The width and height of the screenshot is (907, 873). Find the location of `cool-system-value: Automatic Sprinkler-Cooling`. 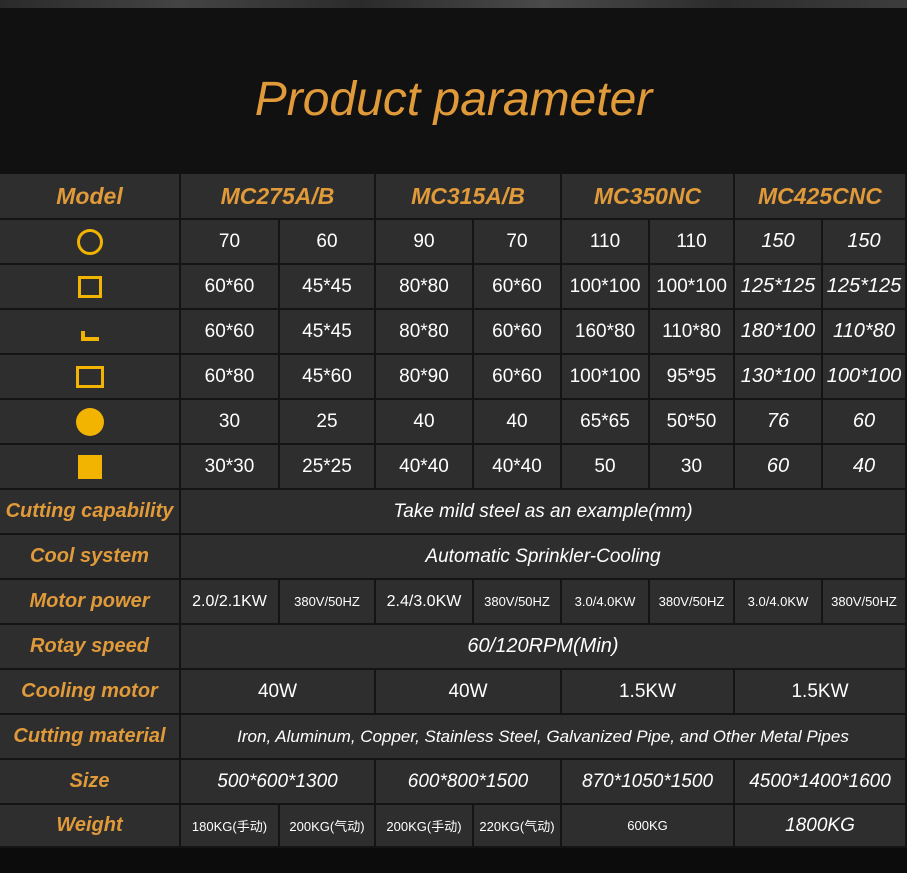

cool-system-value: Automatic Sprinkler-Cooling is located at coordinates (544, 557).